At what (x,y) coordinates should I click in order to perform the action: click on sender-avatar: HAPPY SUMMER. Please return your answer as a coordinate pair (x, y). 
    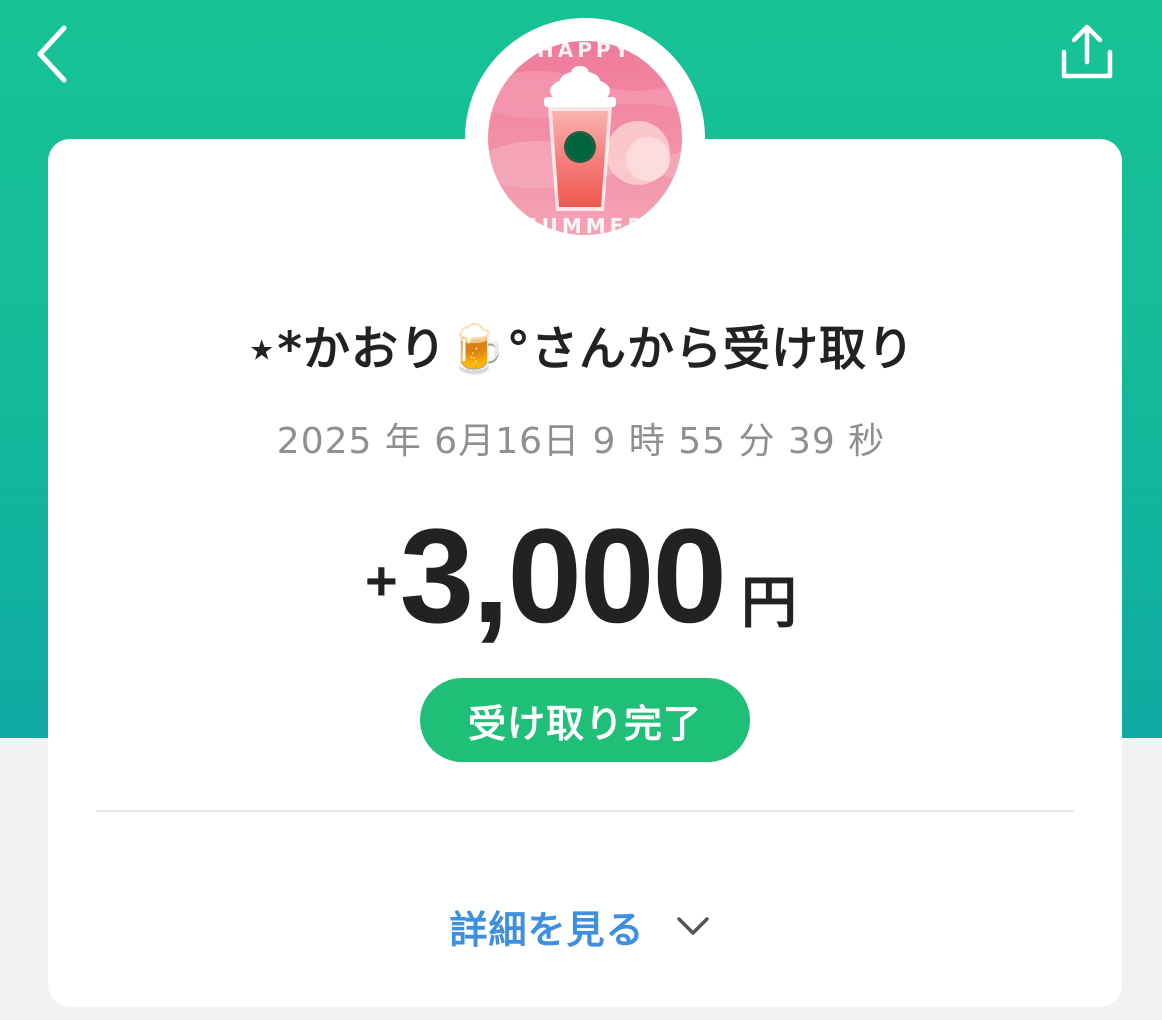
    Looking at the image, I should click on (585, 138).